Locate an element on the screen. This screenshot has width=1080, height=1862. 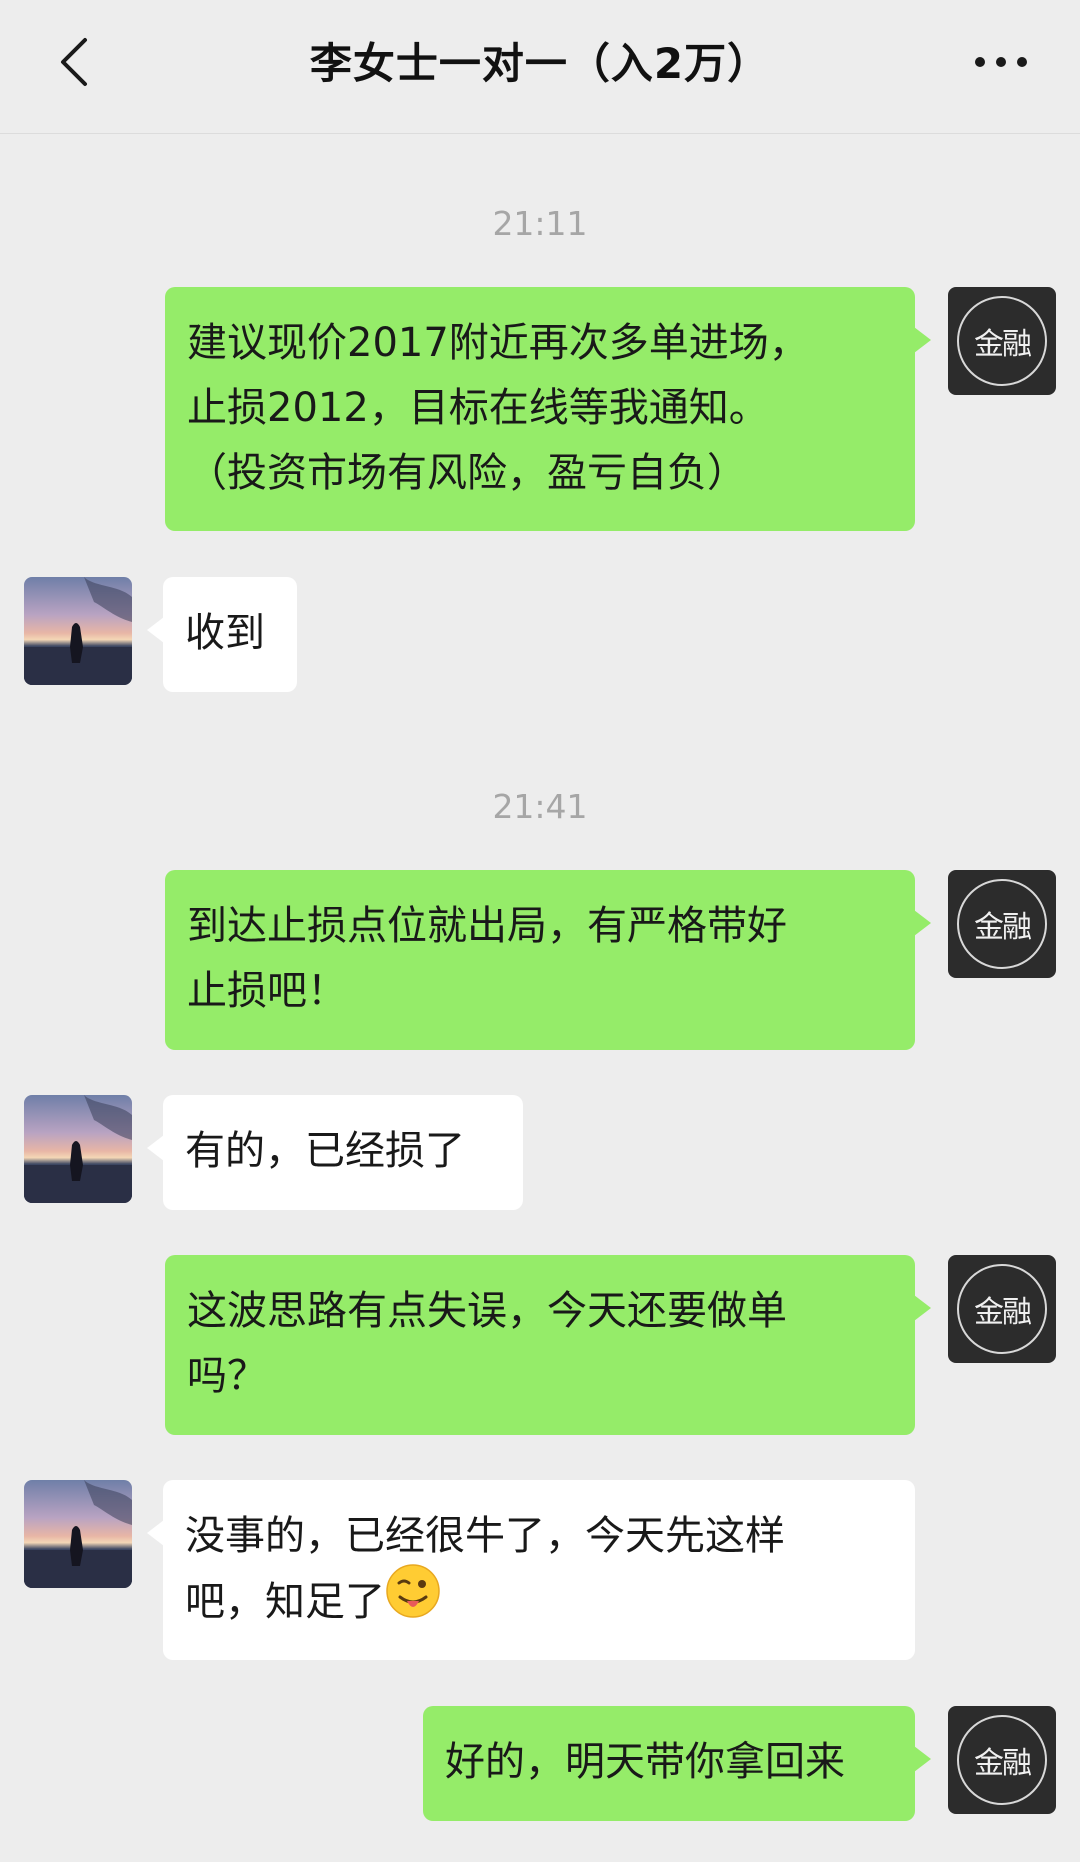
message-bubble-incoming: 有的，已经损了 is located at coordinates (335, 1152).